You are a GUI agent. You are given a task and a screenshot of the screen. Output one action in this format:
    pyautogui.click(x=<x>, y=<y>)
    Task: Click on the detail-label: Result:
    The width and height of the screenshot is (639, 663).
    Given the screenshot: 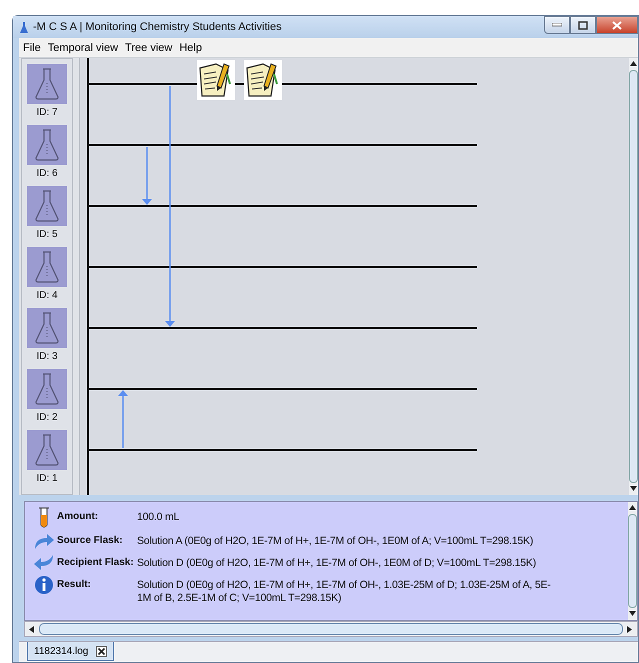 What is the action you would take?
    pyautogui.click(x=74, y=584)
    